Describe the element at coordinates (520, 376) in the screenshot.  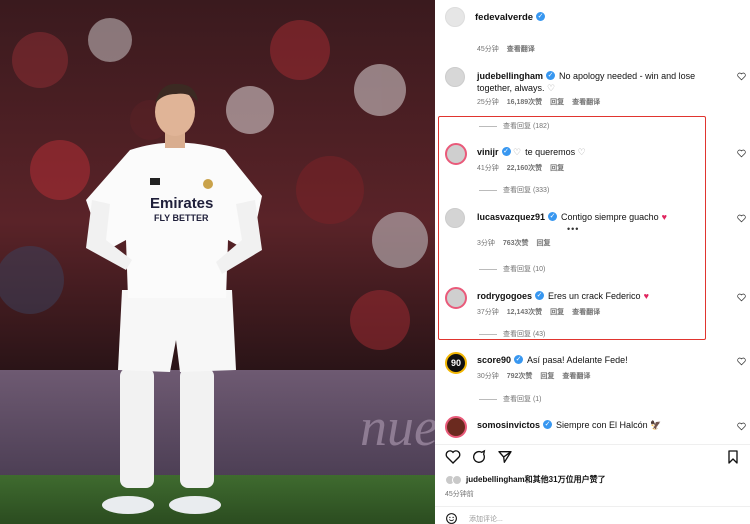
I see `comment-likes: 792次赞` at that location.